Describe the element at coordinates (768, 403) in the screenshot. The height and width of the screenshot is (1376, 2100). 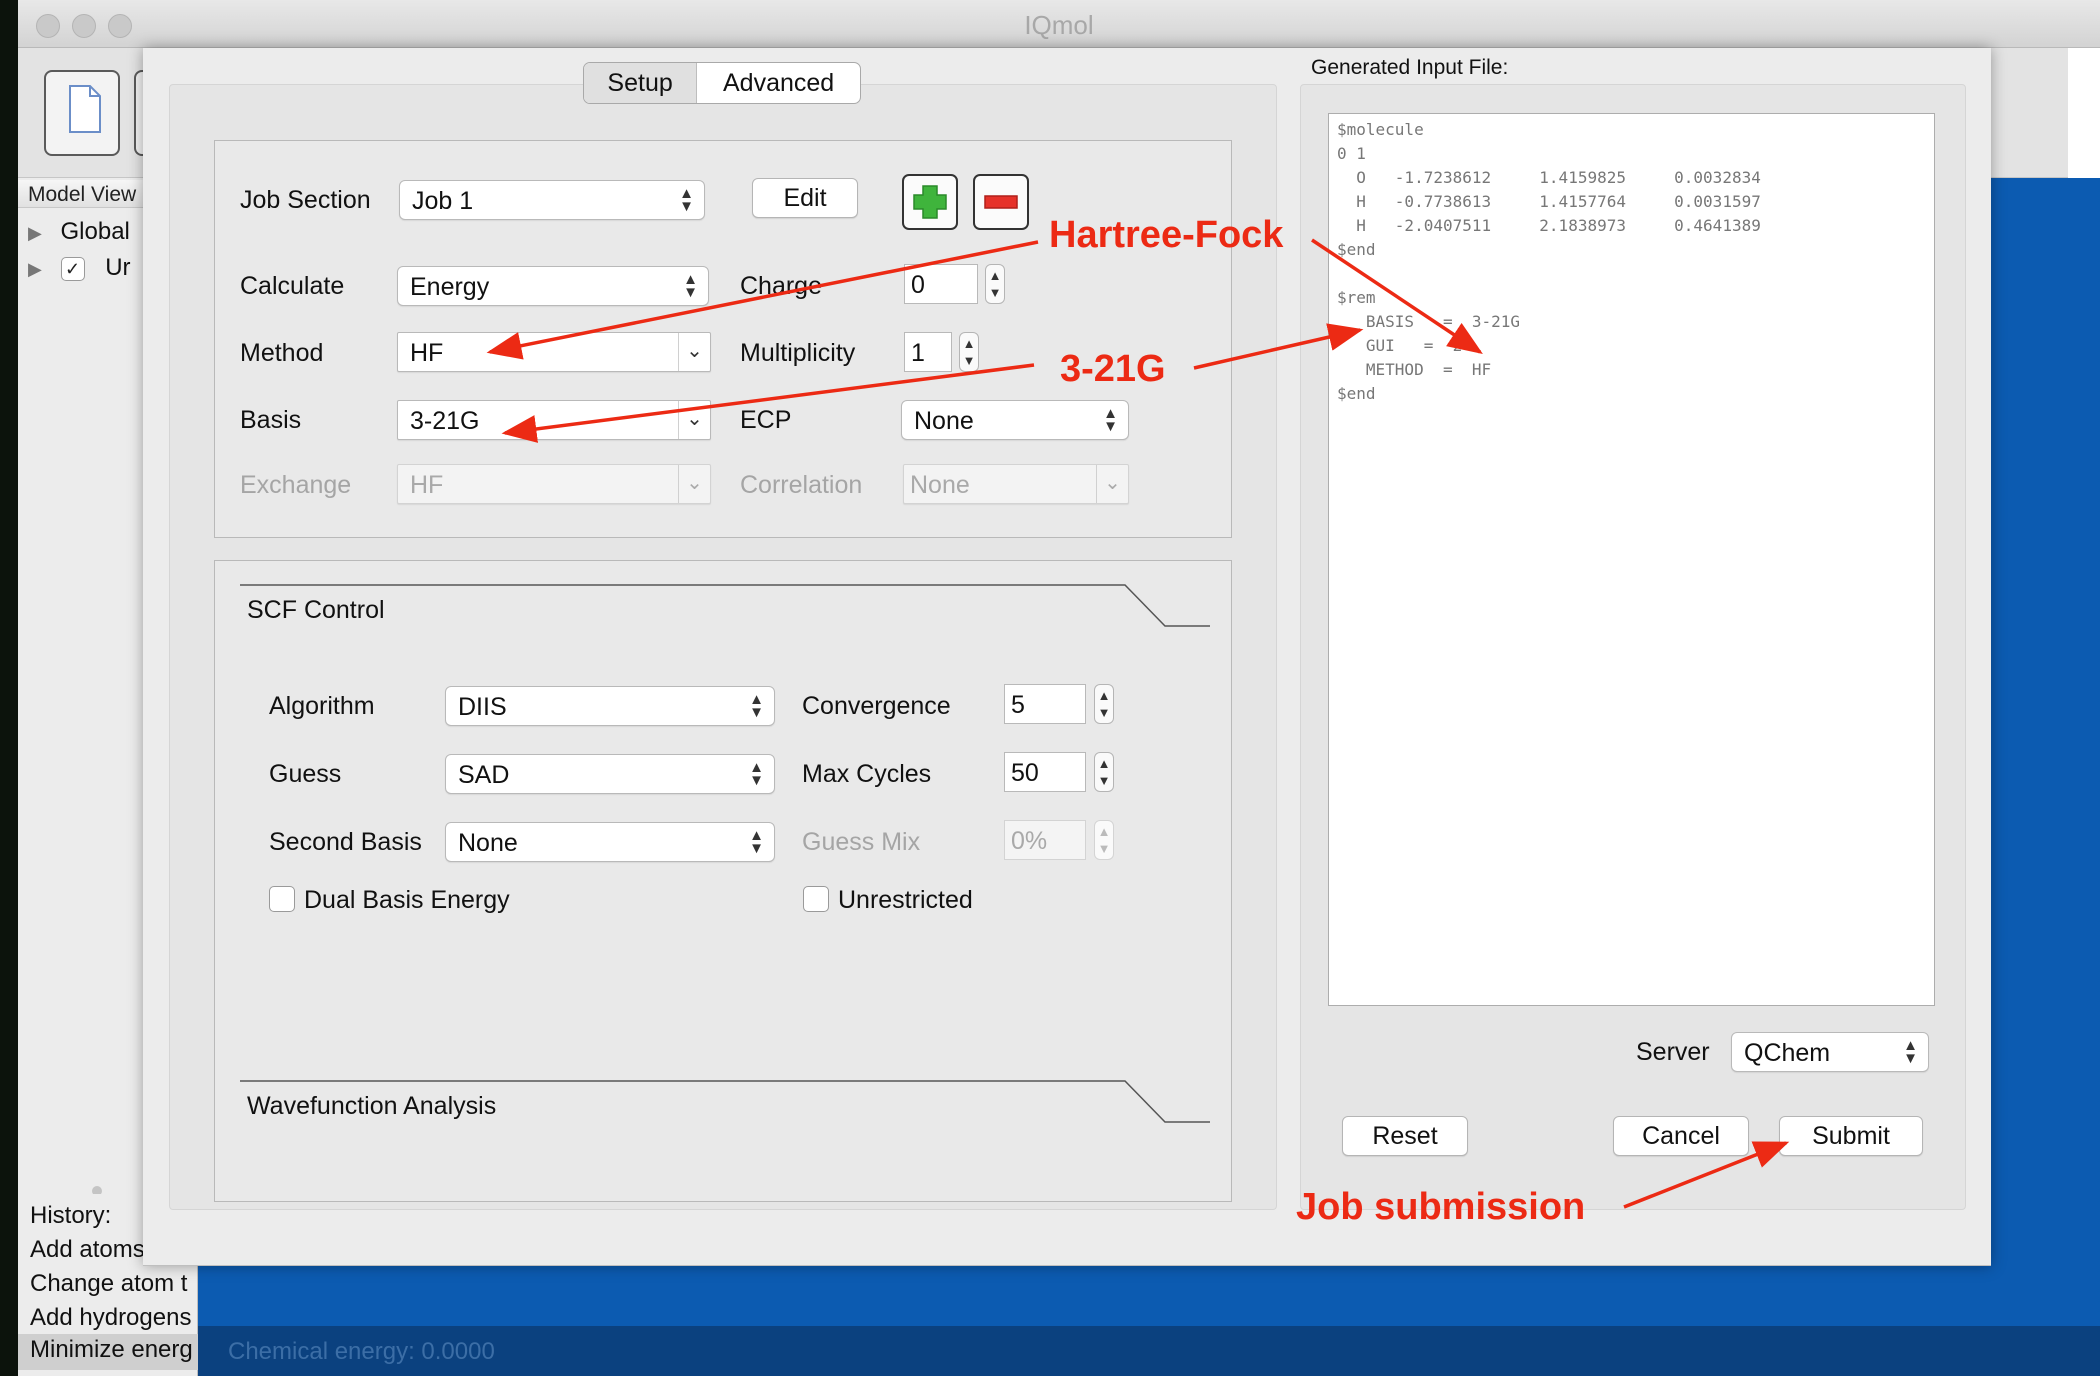
I see `arrow-to-basis` at that location.